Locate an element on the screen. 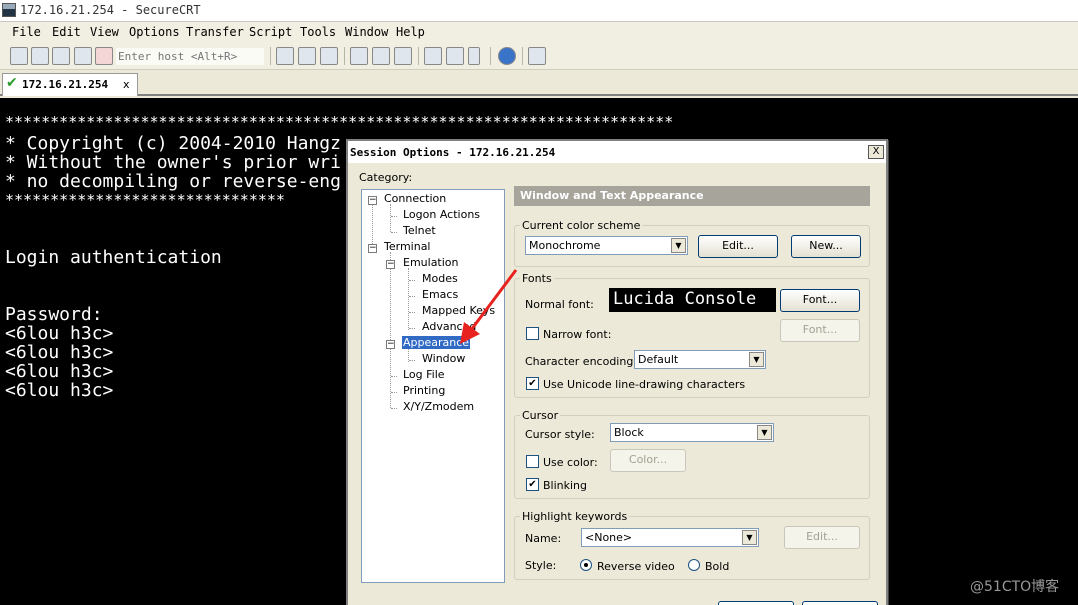 The height and width of the screenshot is (605, 1078). terminal-line: * Copyright (c) 2004-2010 Hangz is located at coordinates (173, 143).